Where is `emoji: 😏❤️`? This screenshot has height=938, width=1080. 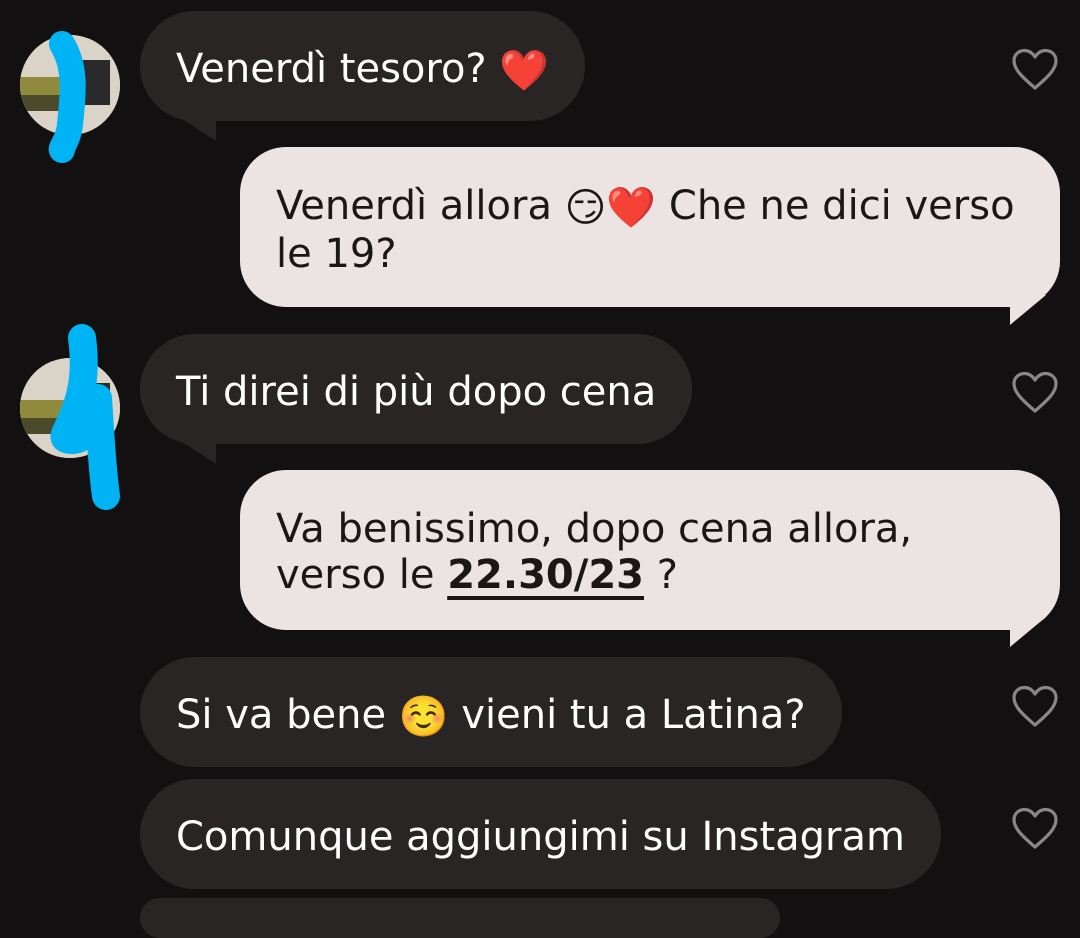
emoji: 😏❤️ is located at coordinates (610, 208).